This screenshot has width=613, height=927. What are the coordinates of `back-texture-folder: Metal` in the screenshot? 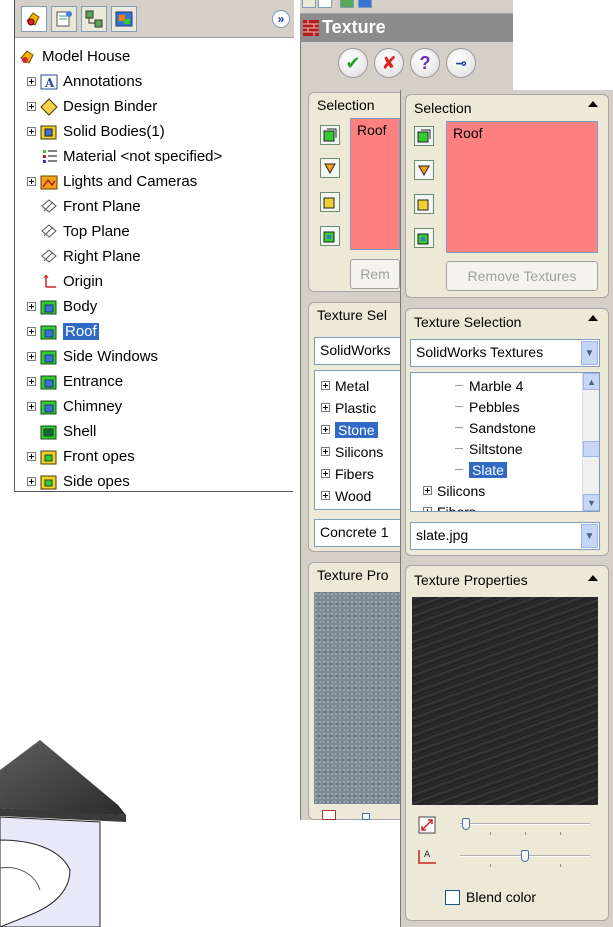 It's located at (345, 385).